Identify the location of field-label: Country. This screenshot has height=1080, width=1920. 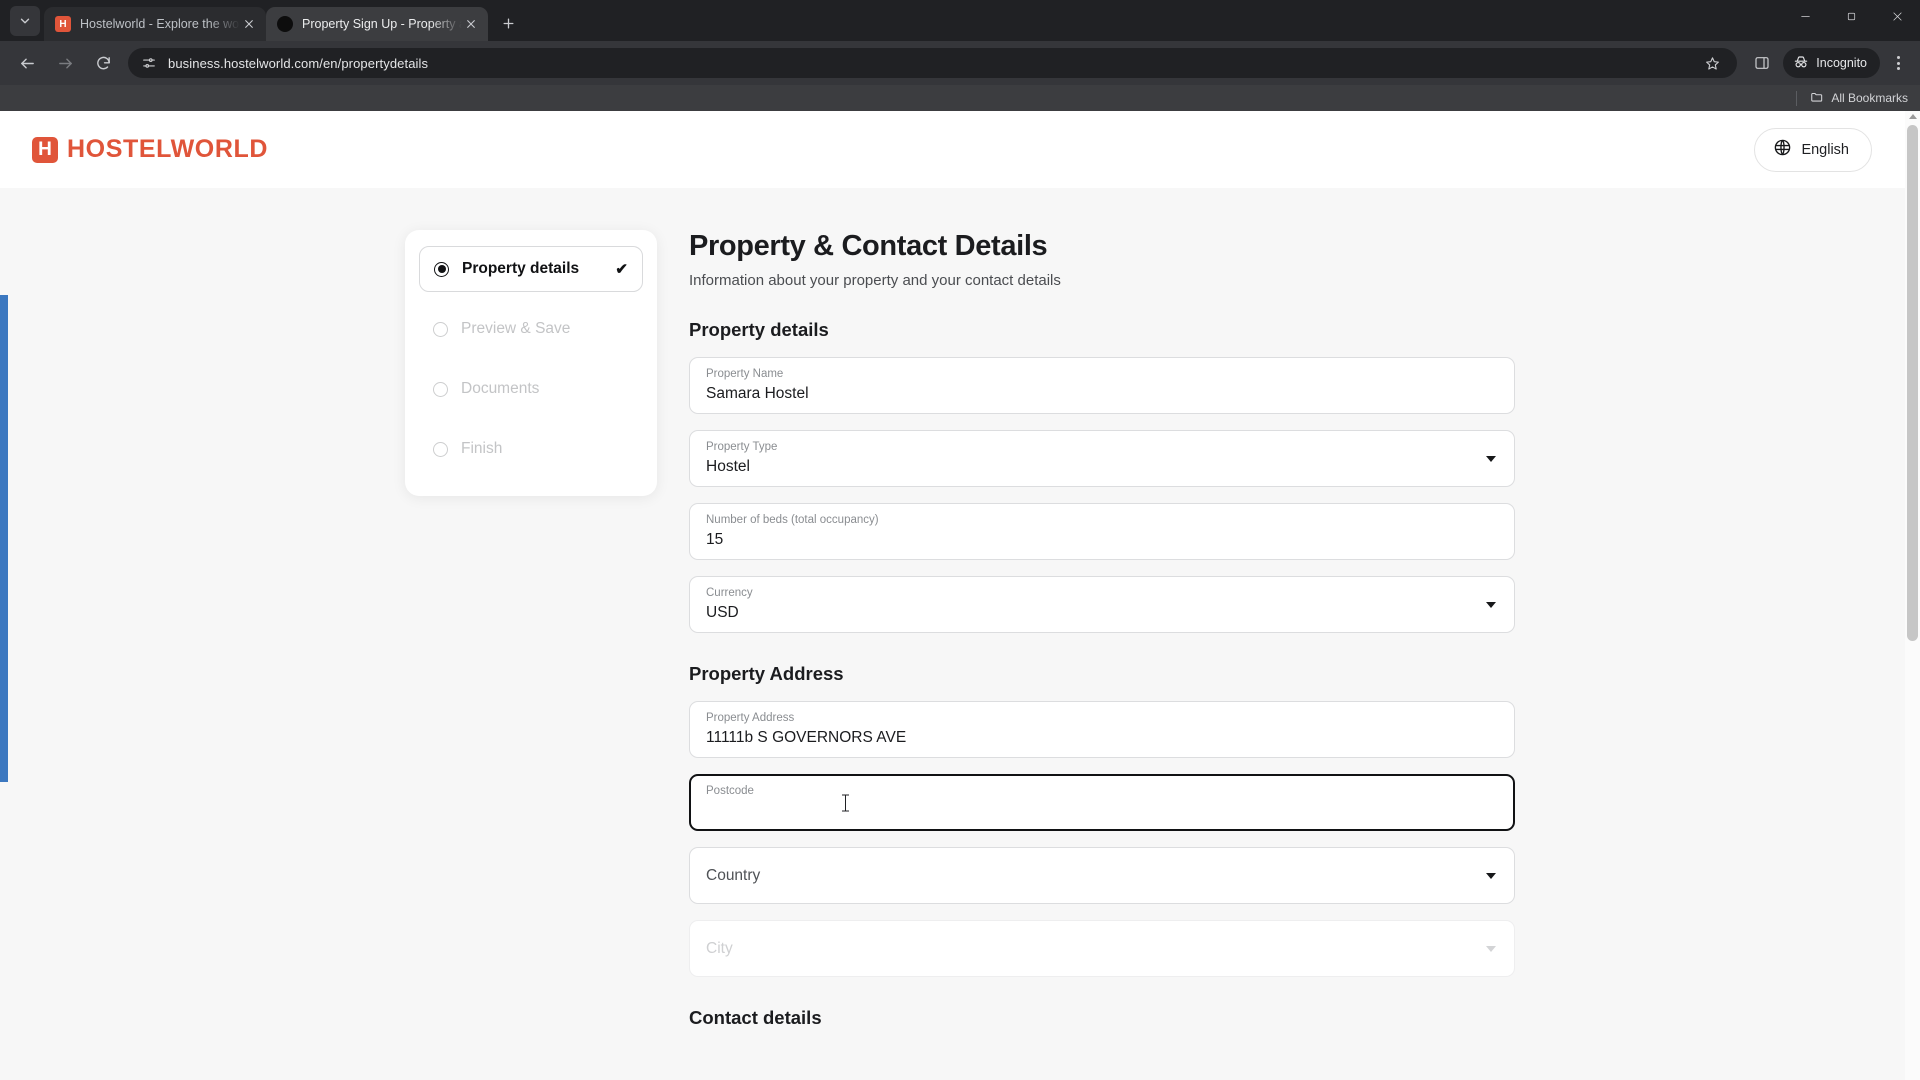
(733, 875).